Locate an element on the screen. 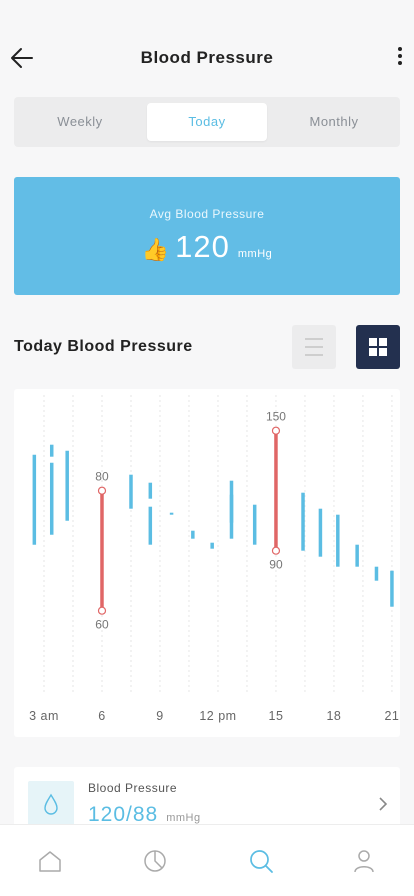 Image resolution: width=414 pixels, height=896 pixels. search-icon is located at coordinates (261, 861).